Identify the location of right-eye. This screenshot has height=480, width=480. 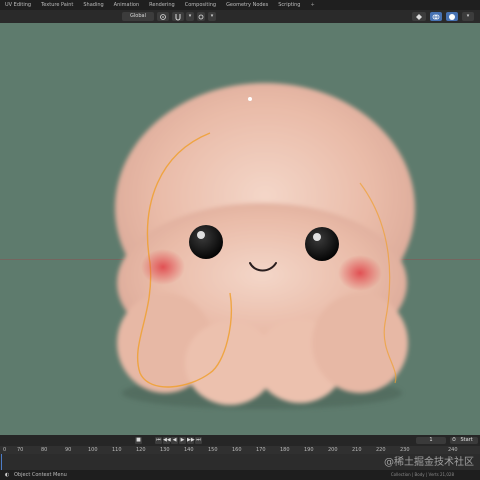
(322, 244).